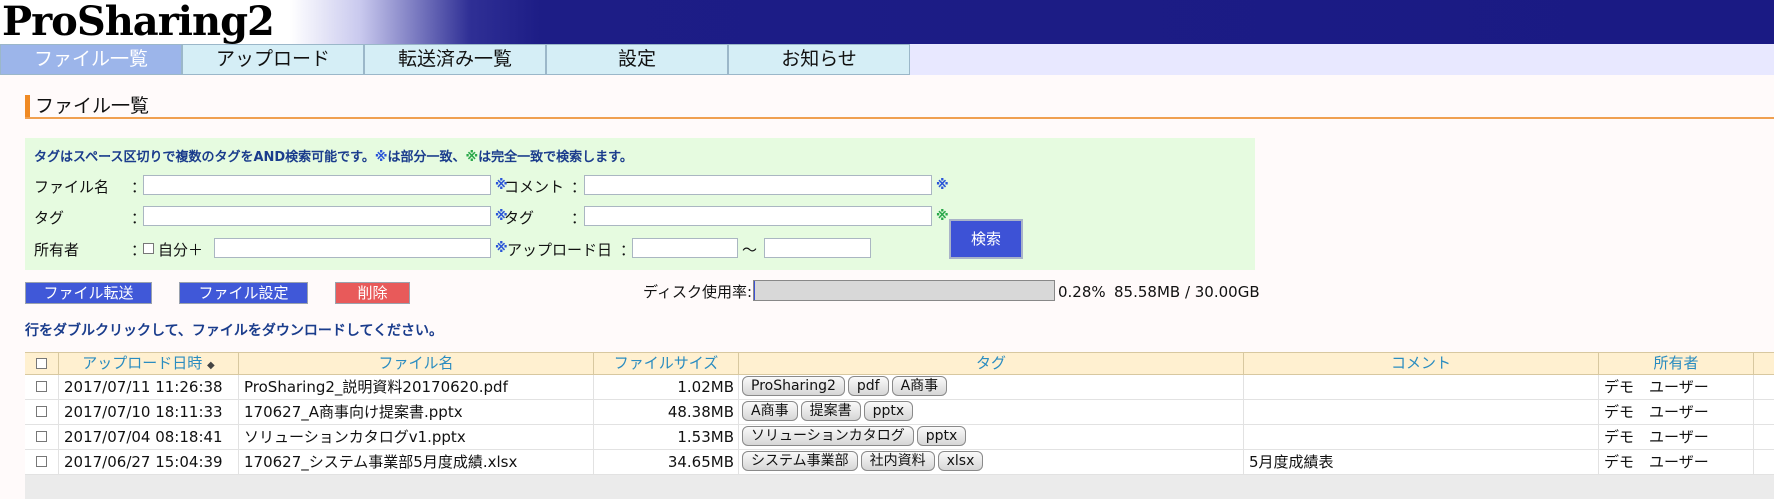 This screenshot has width=1774, height=499. I want to click on main-nav: ファイル一覧 アップロード 転送済み一覧 設定 お知らせ, so click(887, 59).